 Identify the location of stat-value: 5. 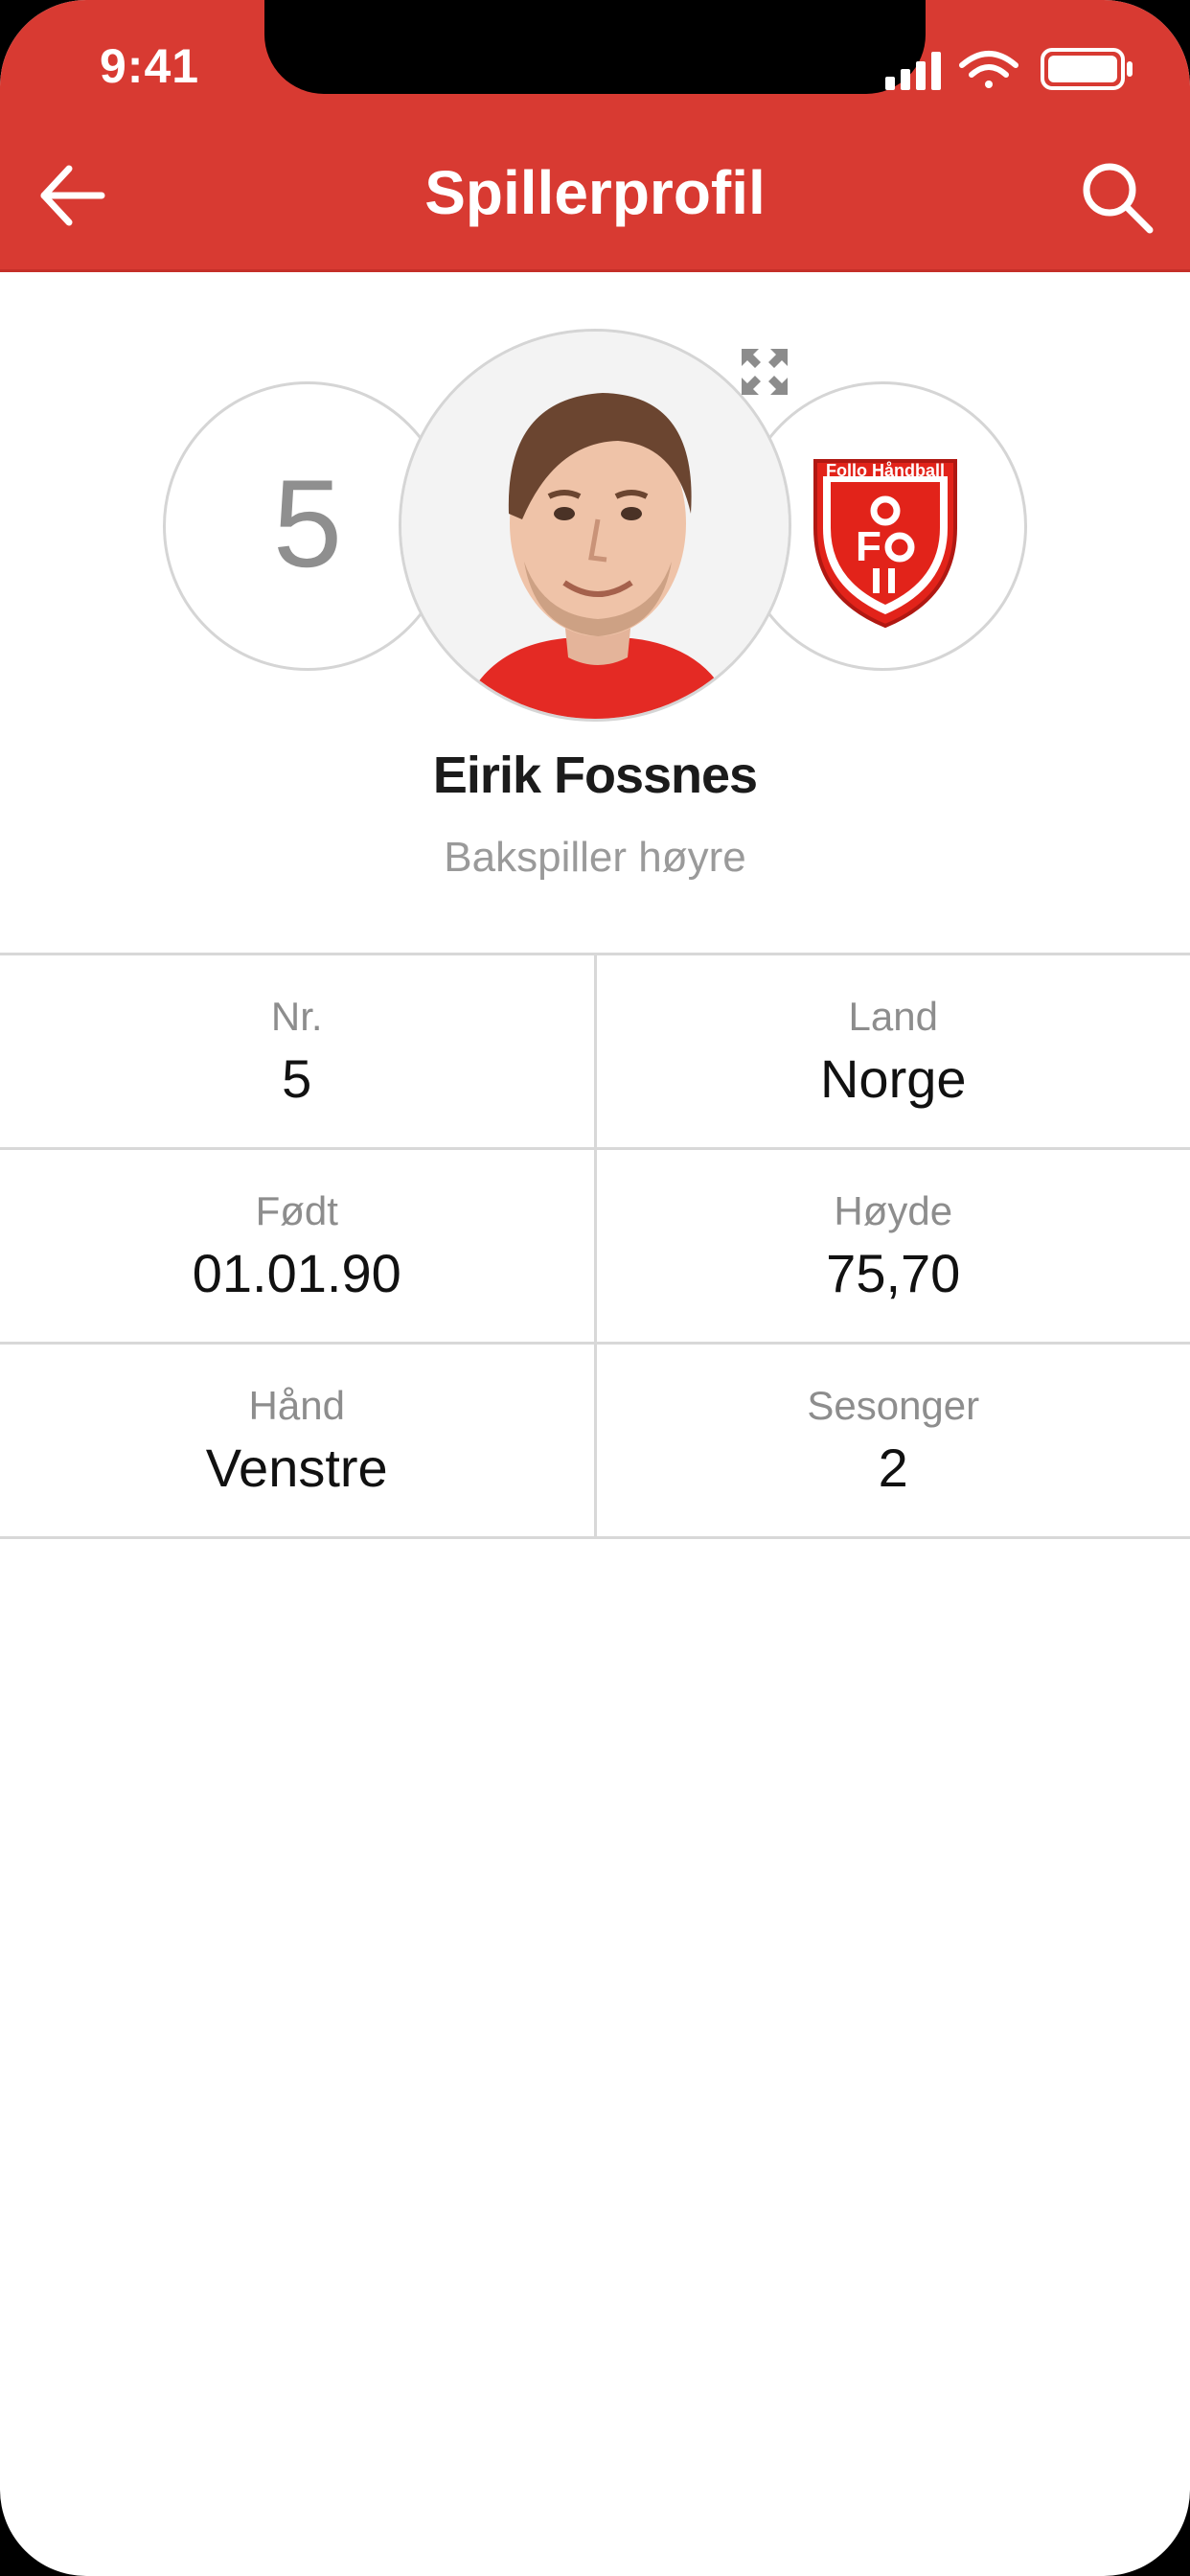
(297, 1078).